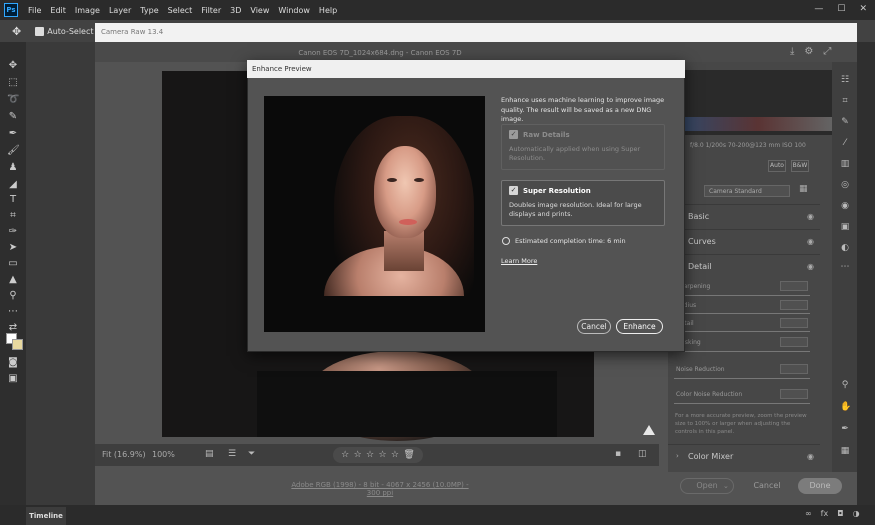  Describe the element at coordinates (742, 313) in the screenshot. I see `radius-slider` at that location.